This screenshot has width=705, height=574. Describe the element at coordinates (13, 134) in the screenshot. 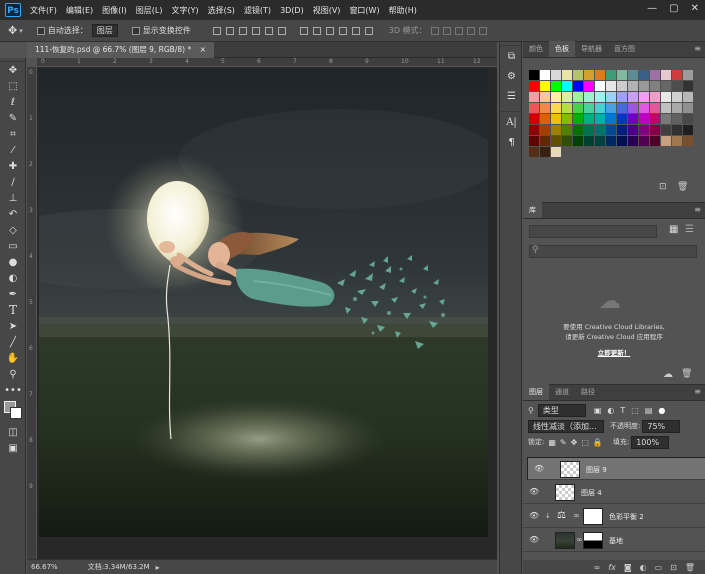

I see `crop-tool-icon: ⌗` at that location.